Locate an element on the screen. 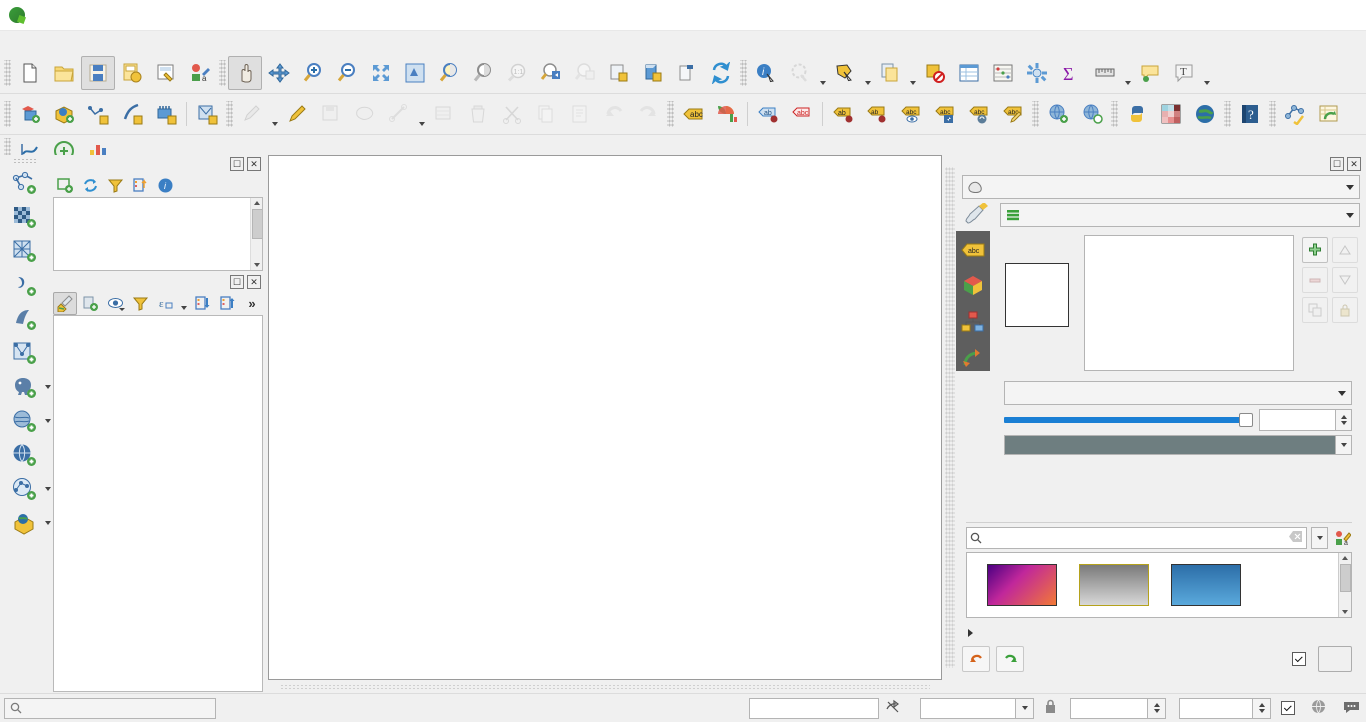  add-symbol-layer-button is located at coordinates (1315, 250).